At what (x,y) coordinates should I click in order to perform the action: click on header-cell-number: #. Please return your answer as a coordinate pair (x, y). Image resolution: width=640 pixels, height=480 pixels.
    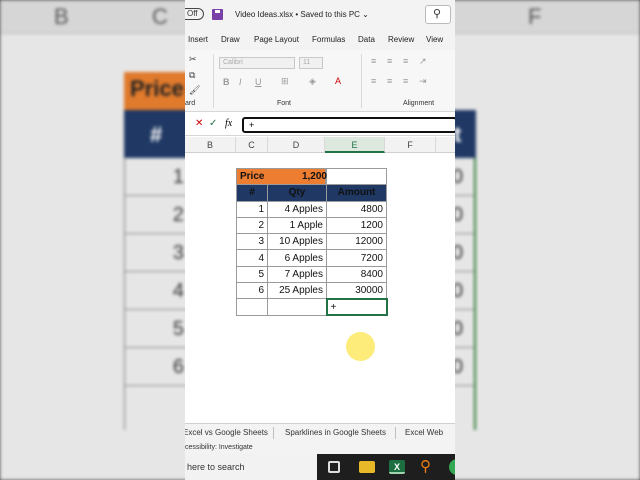
    Looking at the image, I should click on (252, 193).